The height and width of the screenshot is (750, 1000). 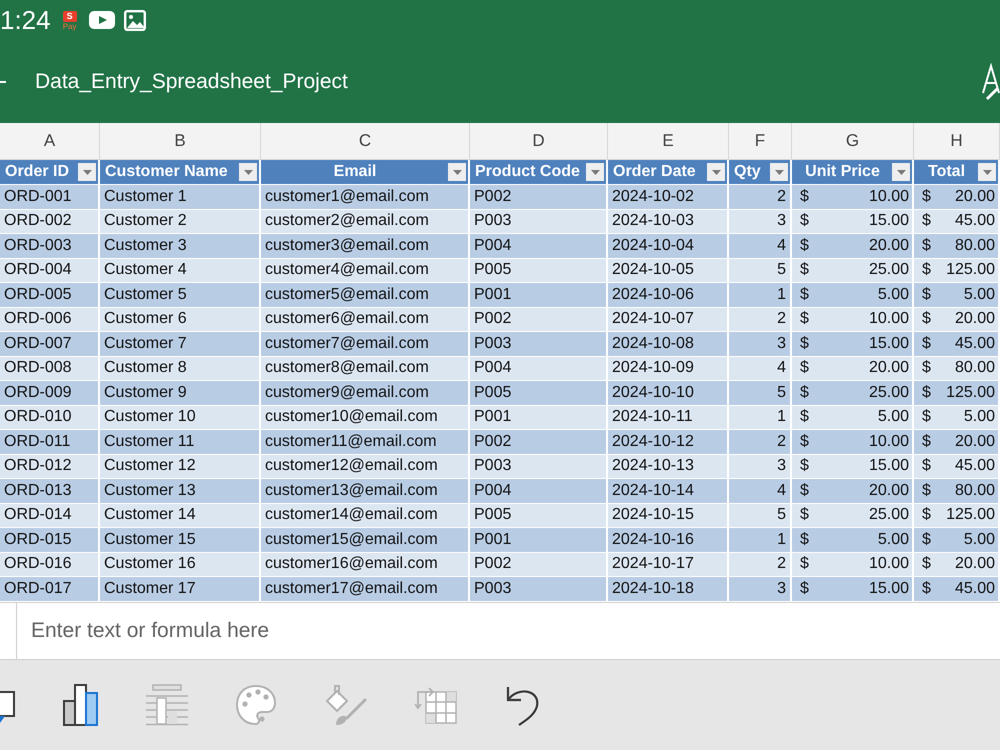 I want to click on table-cell: 4, so click(x=760, y=246).